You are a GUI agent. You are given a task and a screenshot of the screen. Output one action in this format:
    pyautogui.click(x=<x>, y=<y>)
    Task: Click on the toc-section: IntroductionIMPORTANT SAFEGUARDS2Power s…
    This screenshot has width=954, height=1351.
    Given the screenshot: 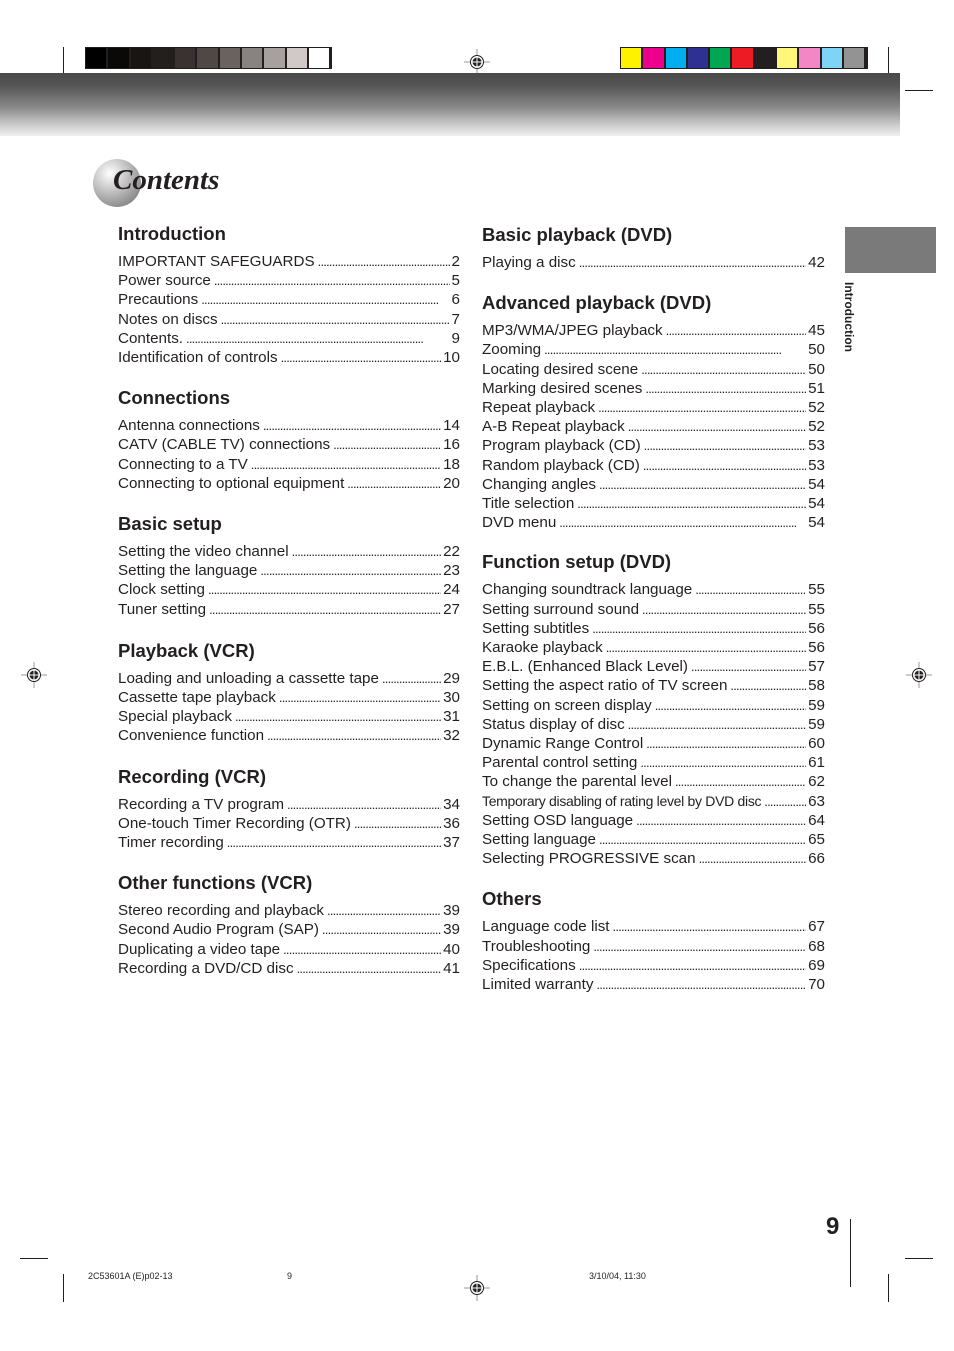 What is the action you would take?
    pyautogui.click(x=289, y=295)
    